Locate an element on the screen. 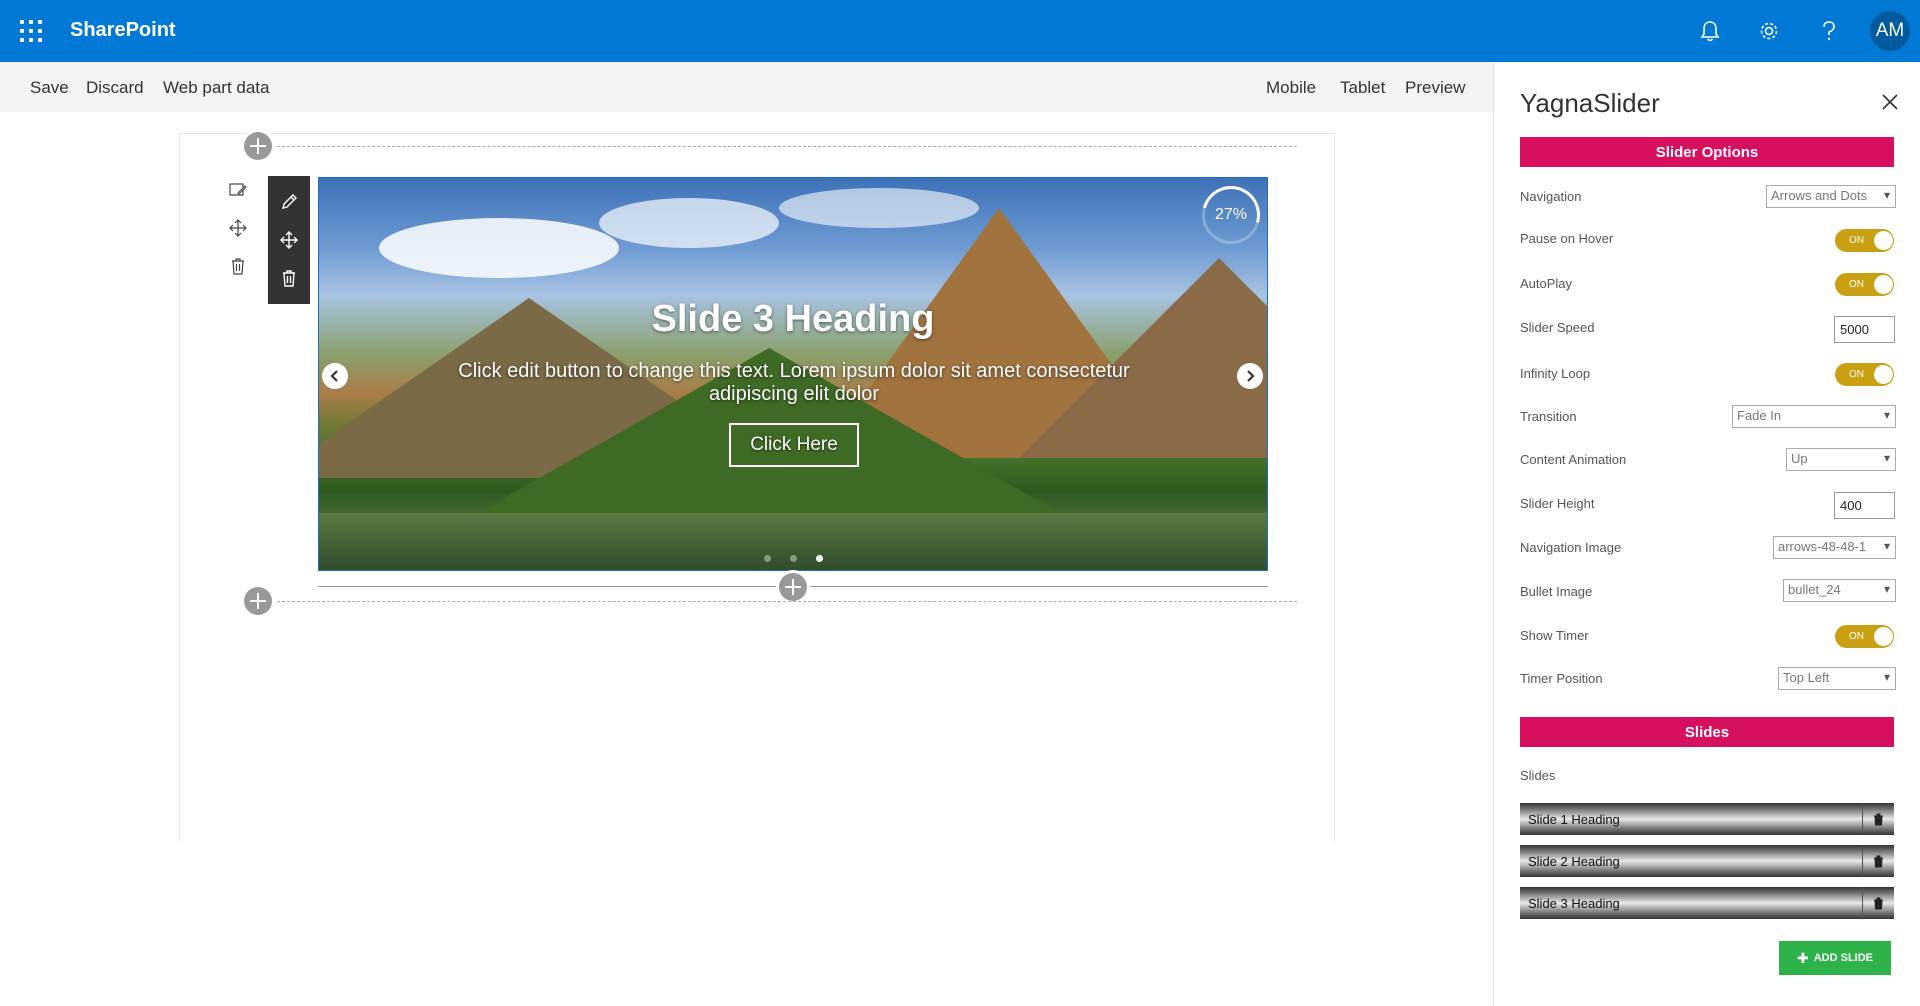 This screenshot has width=1920, height=1006. slides-label: Slides is located at coordinates (1538, 775).